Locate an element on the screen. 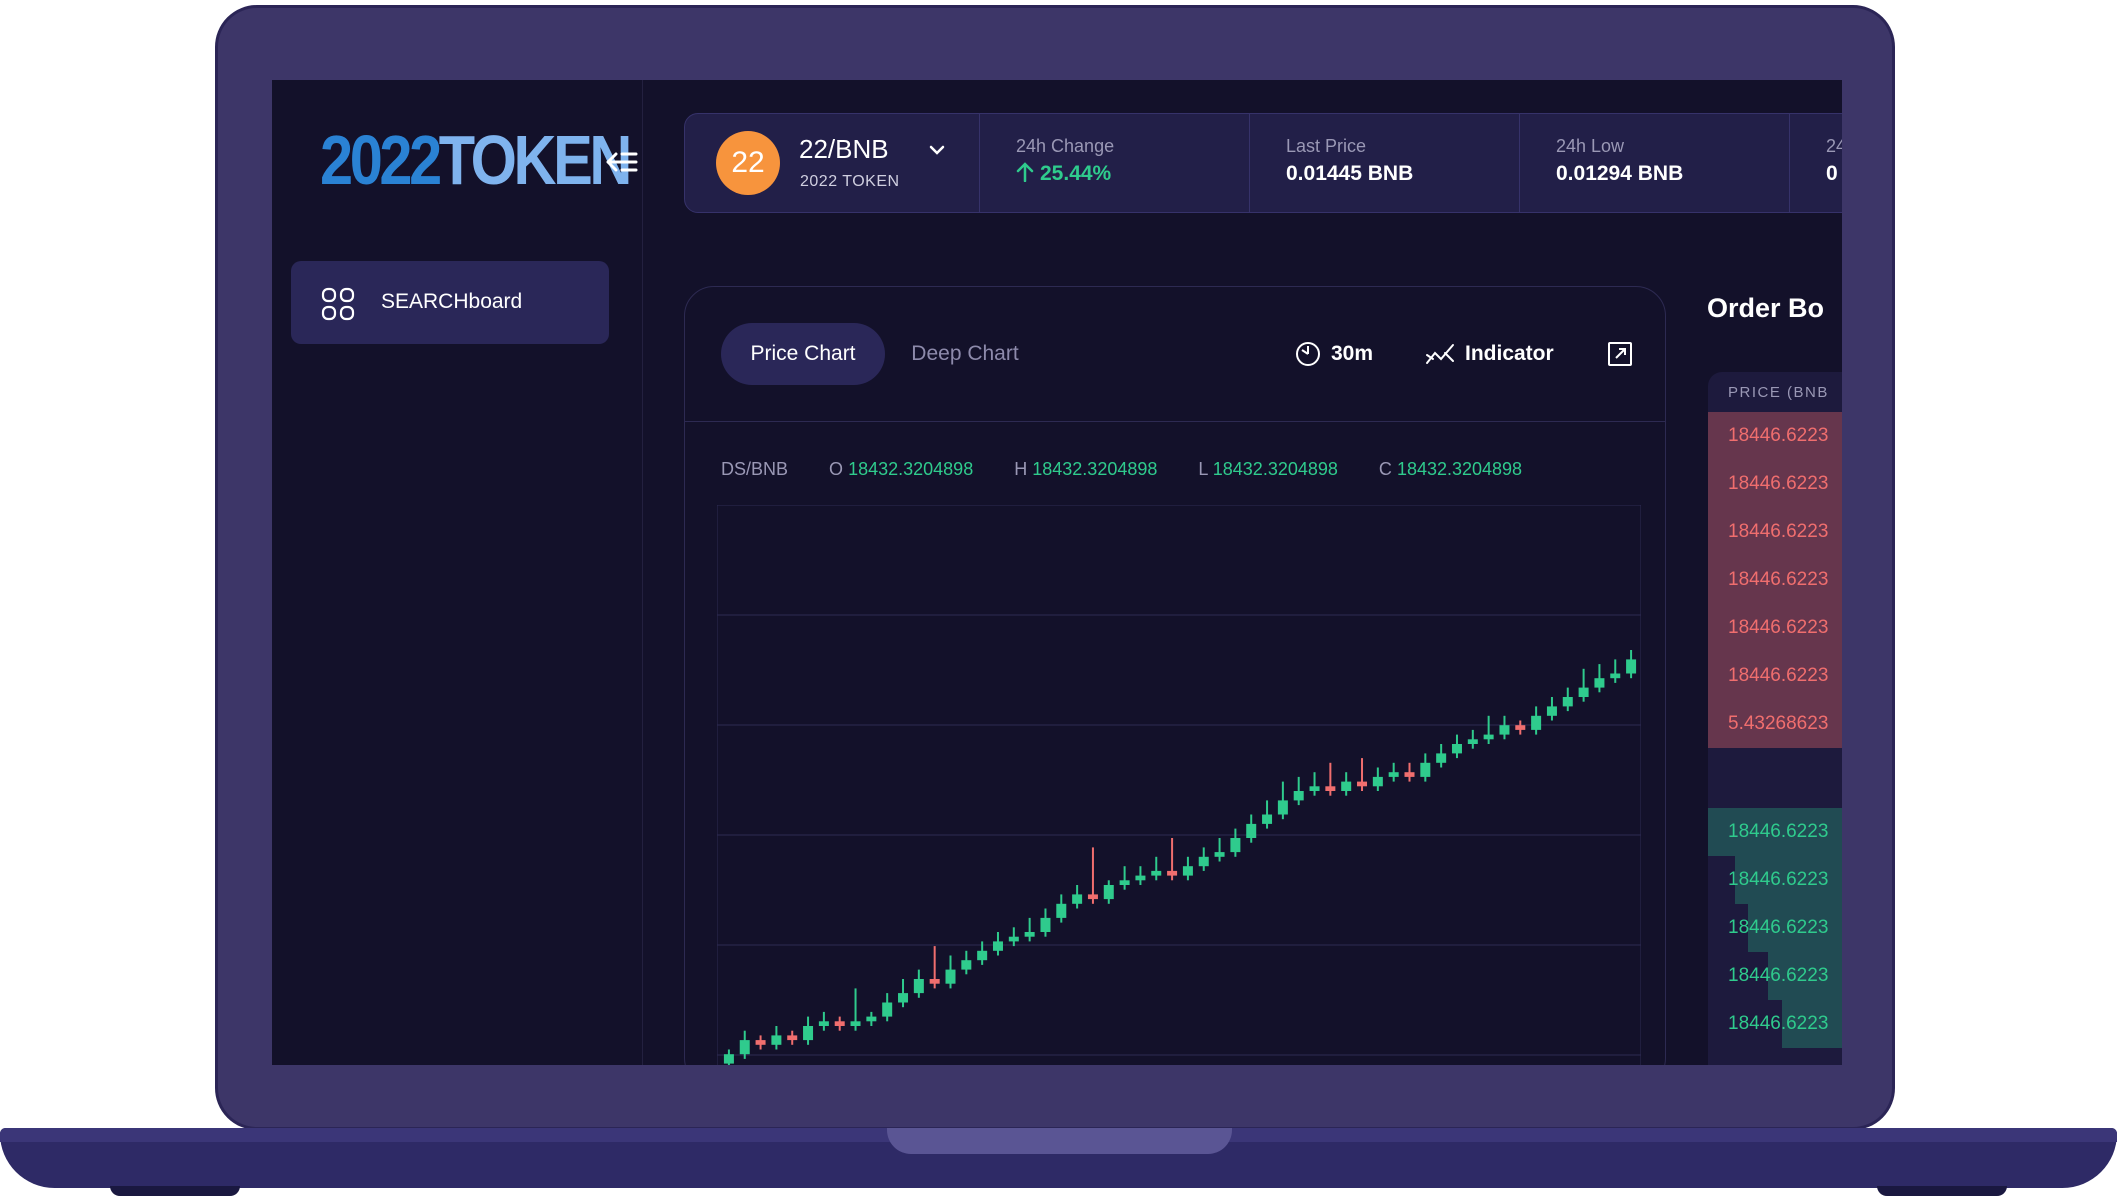 The height and width of the screenshot is (1204, 2117). collapse-sidebar-icon is located at coordinates (622, 162).